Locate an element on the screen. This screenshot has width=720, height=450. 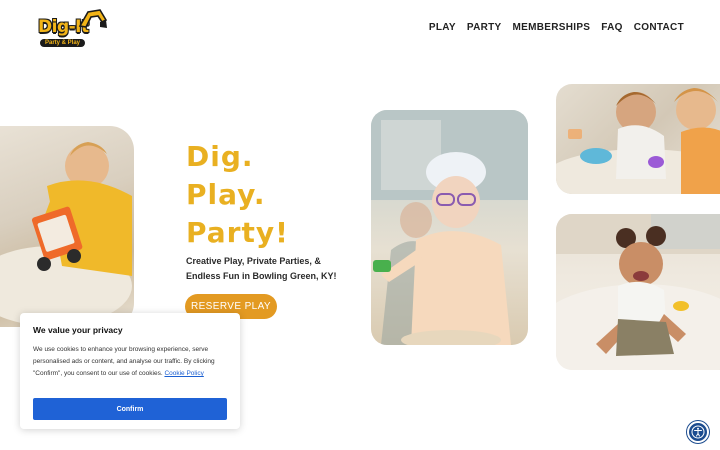
site-logo: Dig-It Party & Play is located at coordinates (71, 29).